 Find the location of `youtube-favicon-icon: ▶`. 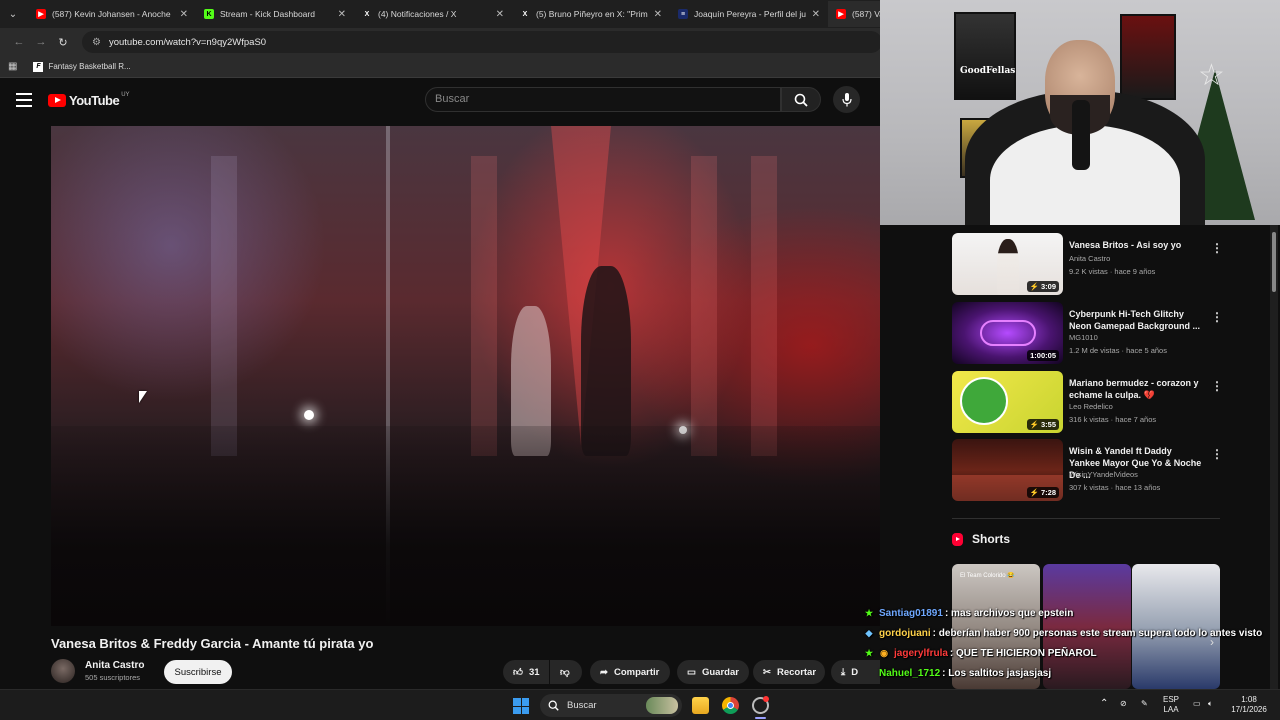

youtube-favicon-icon: ▶ is located at coordinates (841, 14).